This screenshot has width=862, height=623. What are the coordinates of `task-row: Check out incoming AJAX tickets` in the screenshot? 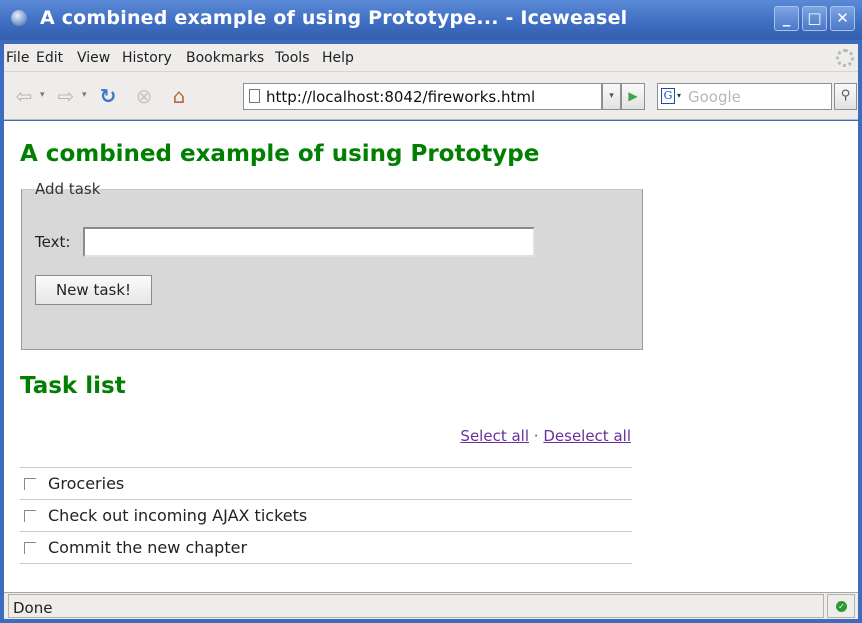 It's located at (326, 516).